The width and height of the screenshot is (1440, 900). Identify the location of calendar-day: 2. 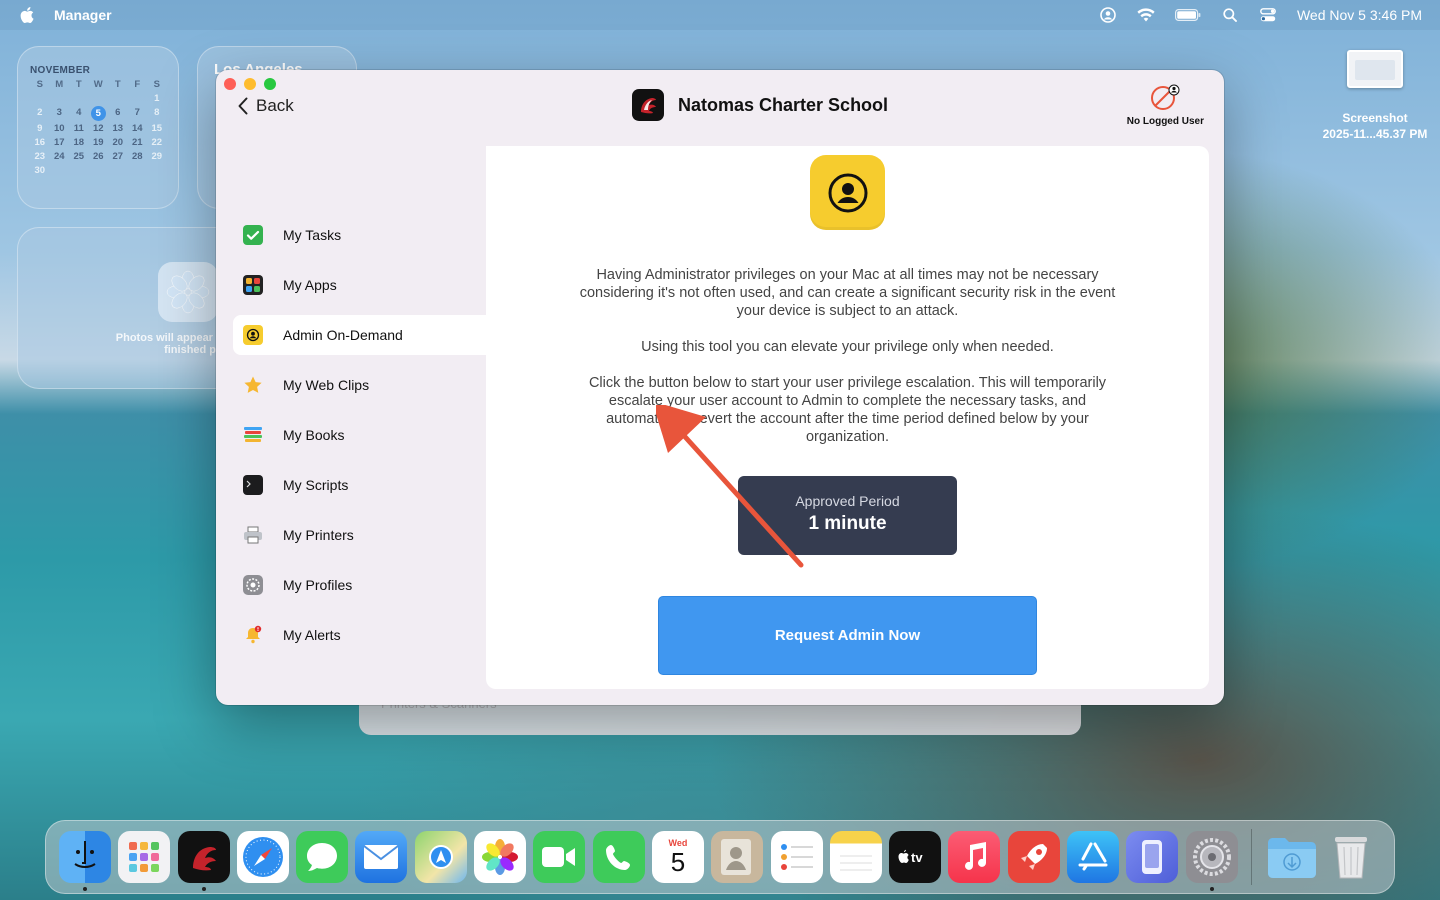
(40, 112).